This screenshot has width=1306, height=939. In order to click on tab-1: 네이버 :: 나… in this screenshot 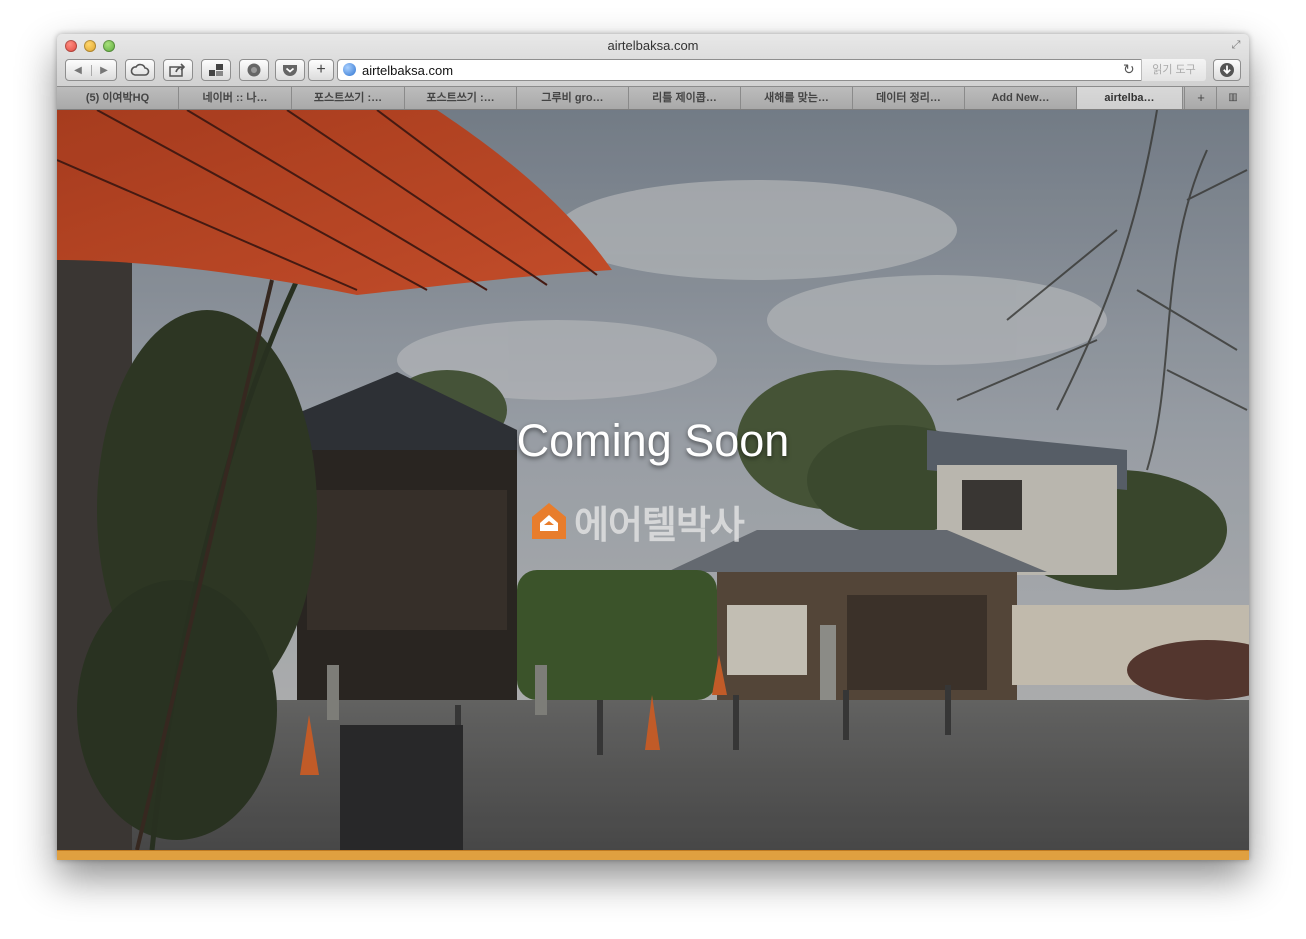, I will do `click(235, 98)`.